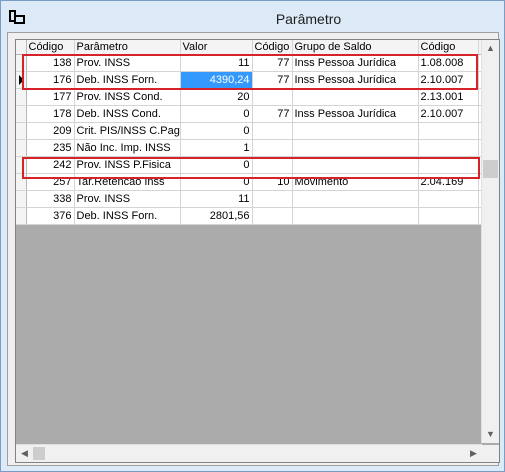 Image resolution: width=505 pixels, height=472 pixels. Describe the element at coordinates (50, 97) in the screenshot. I see `cell-codigo: 177` at that location.